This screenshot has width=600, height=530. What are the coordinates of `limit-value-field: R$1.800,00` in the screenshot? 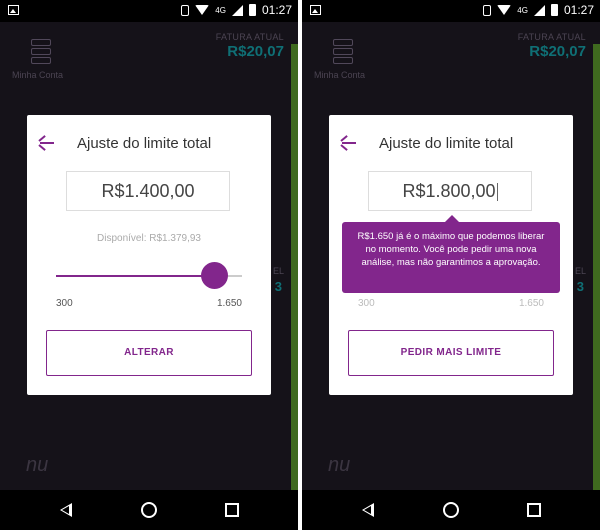 It's located at (450, 191).